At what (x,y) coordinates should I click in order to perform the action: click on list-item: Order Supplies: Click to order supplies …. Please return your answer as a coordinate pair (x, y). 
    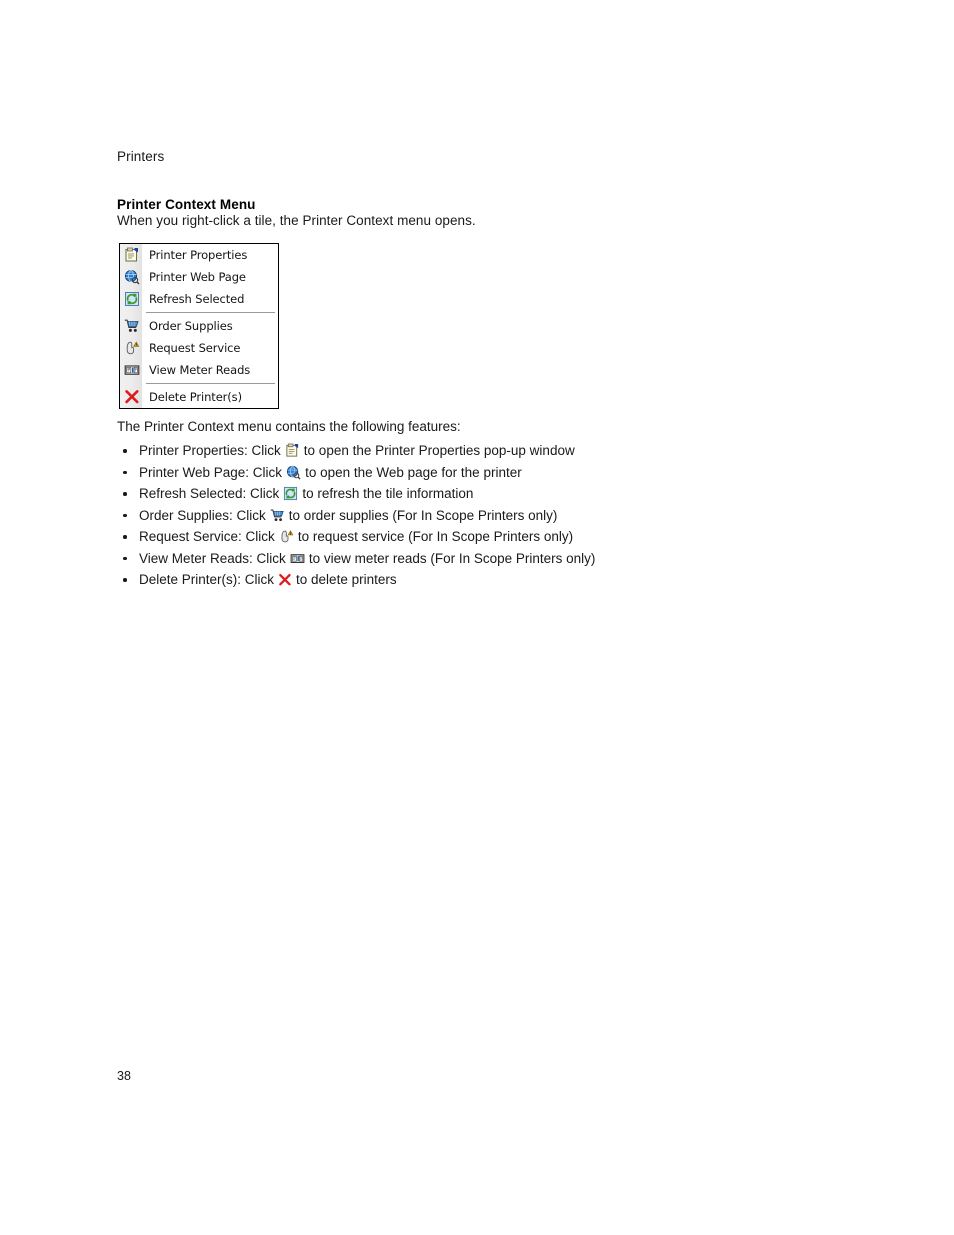
    Looking at the image, I should click on (467, 516).